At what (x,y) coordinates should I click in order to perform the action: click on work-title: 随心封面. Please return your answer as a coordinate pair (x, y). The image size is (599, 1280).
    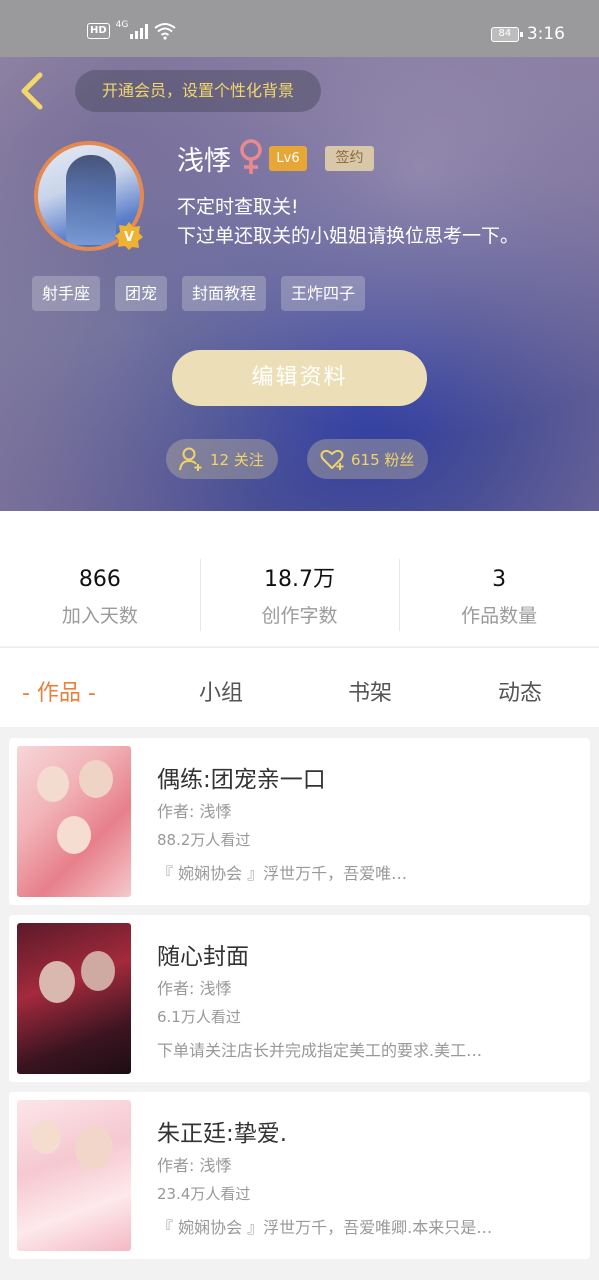
    Looking at the image, I should click on (203, 957).